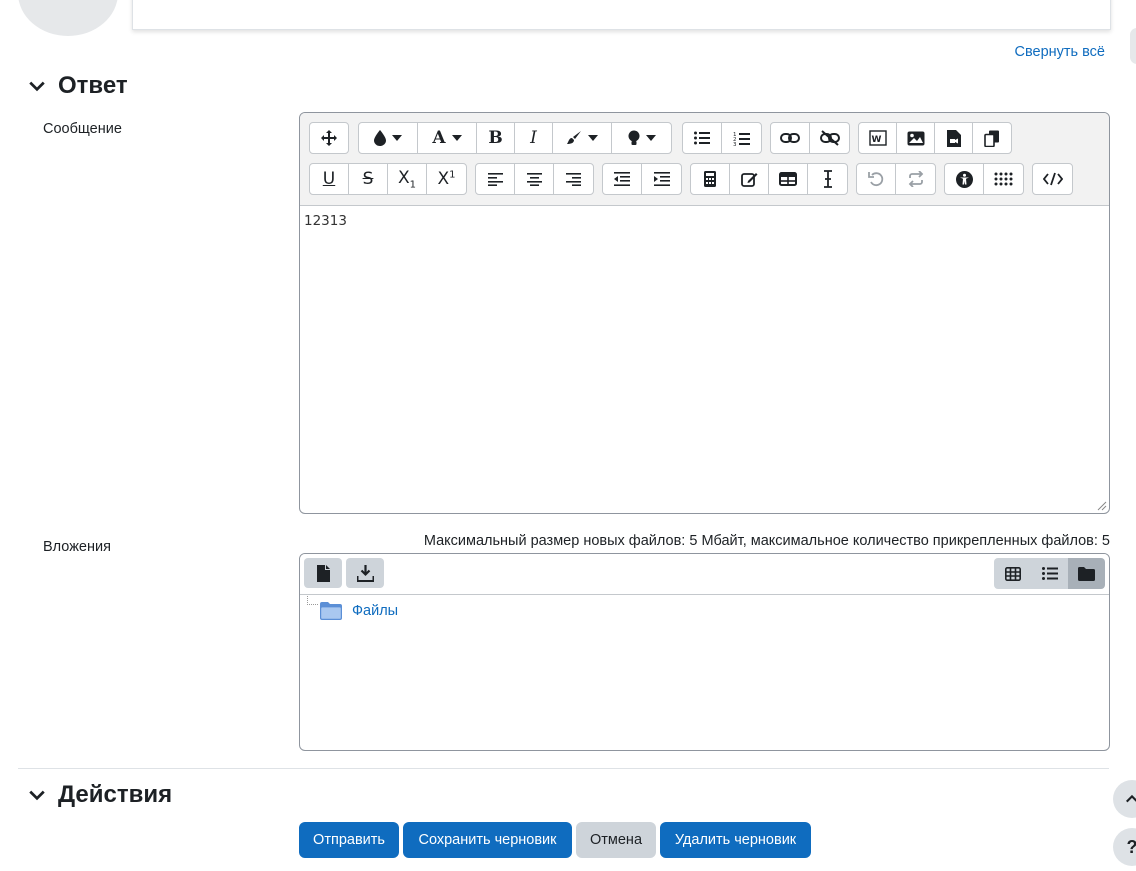 Image resolution: width=1136 pixels, height=871 pixels. I want to click on toolbar-group-media: W, so click(935, 138).